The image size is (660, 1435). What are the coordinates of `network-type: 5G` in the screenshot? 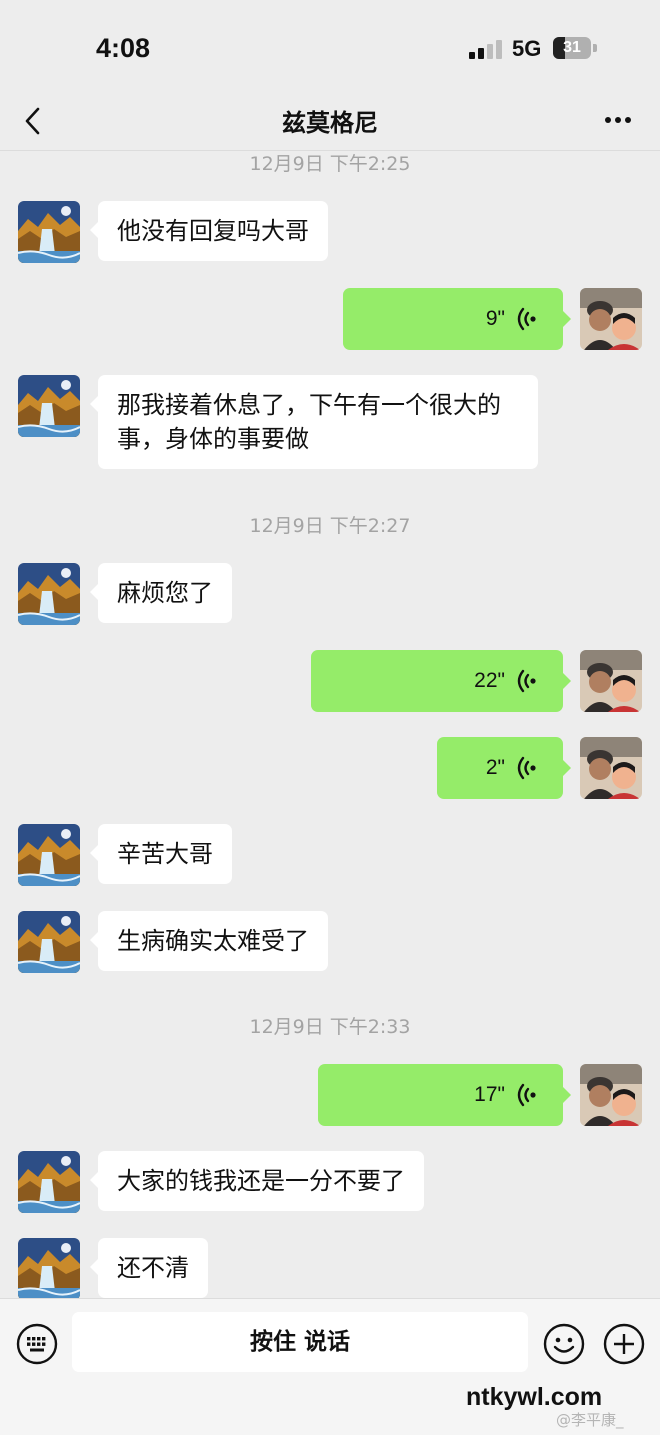 It's located at (527, 48).